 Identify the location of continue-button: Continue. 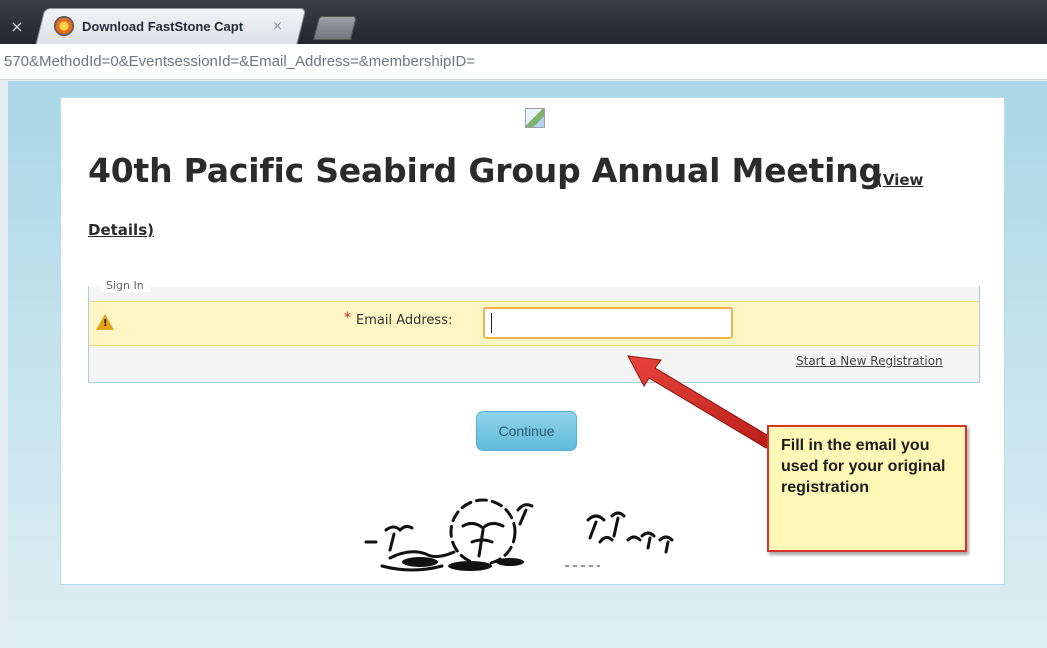
(526, 431).